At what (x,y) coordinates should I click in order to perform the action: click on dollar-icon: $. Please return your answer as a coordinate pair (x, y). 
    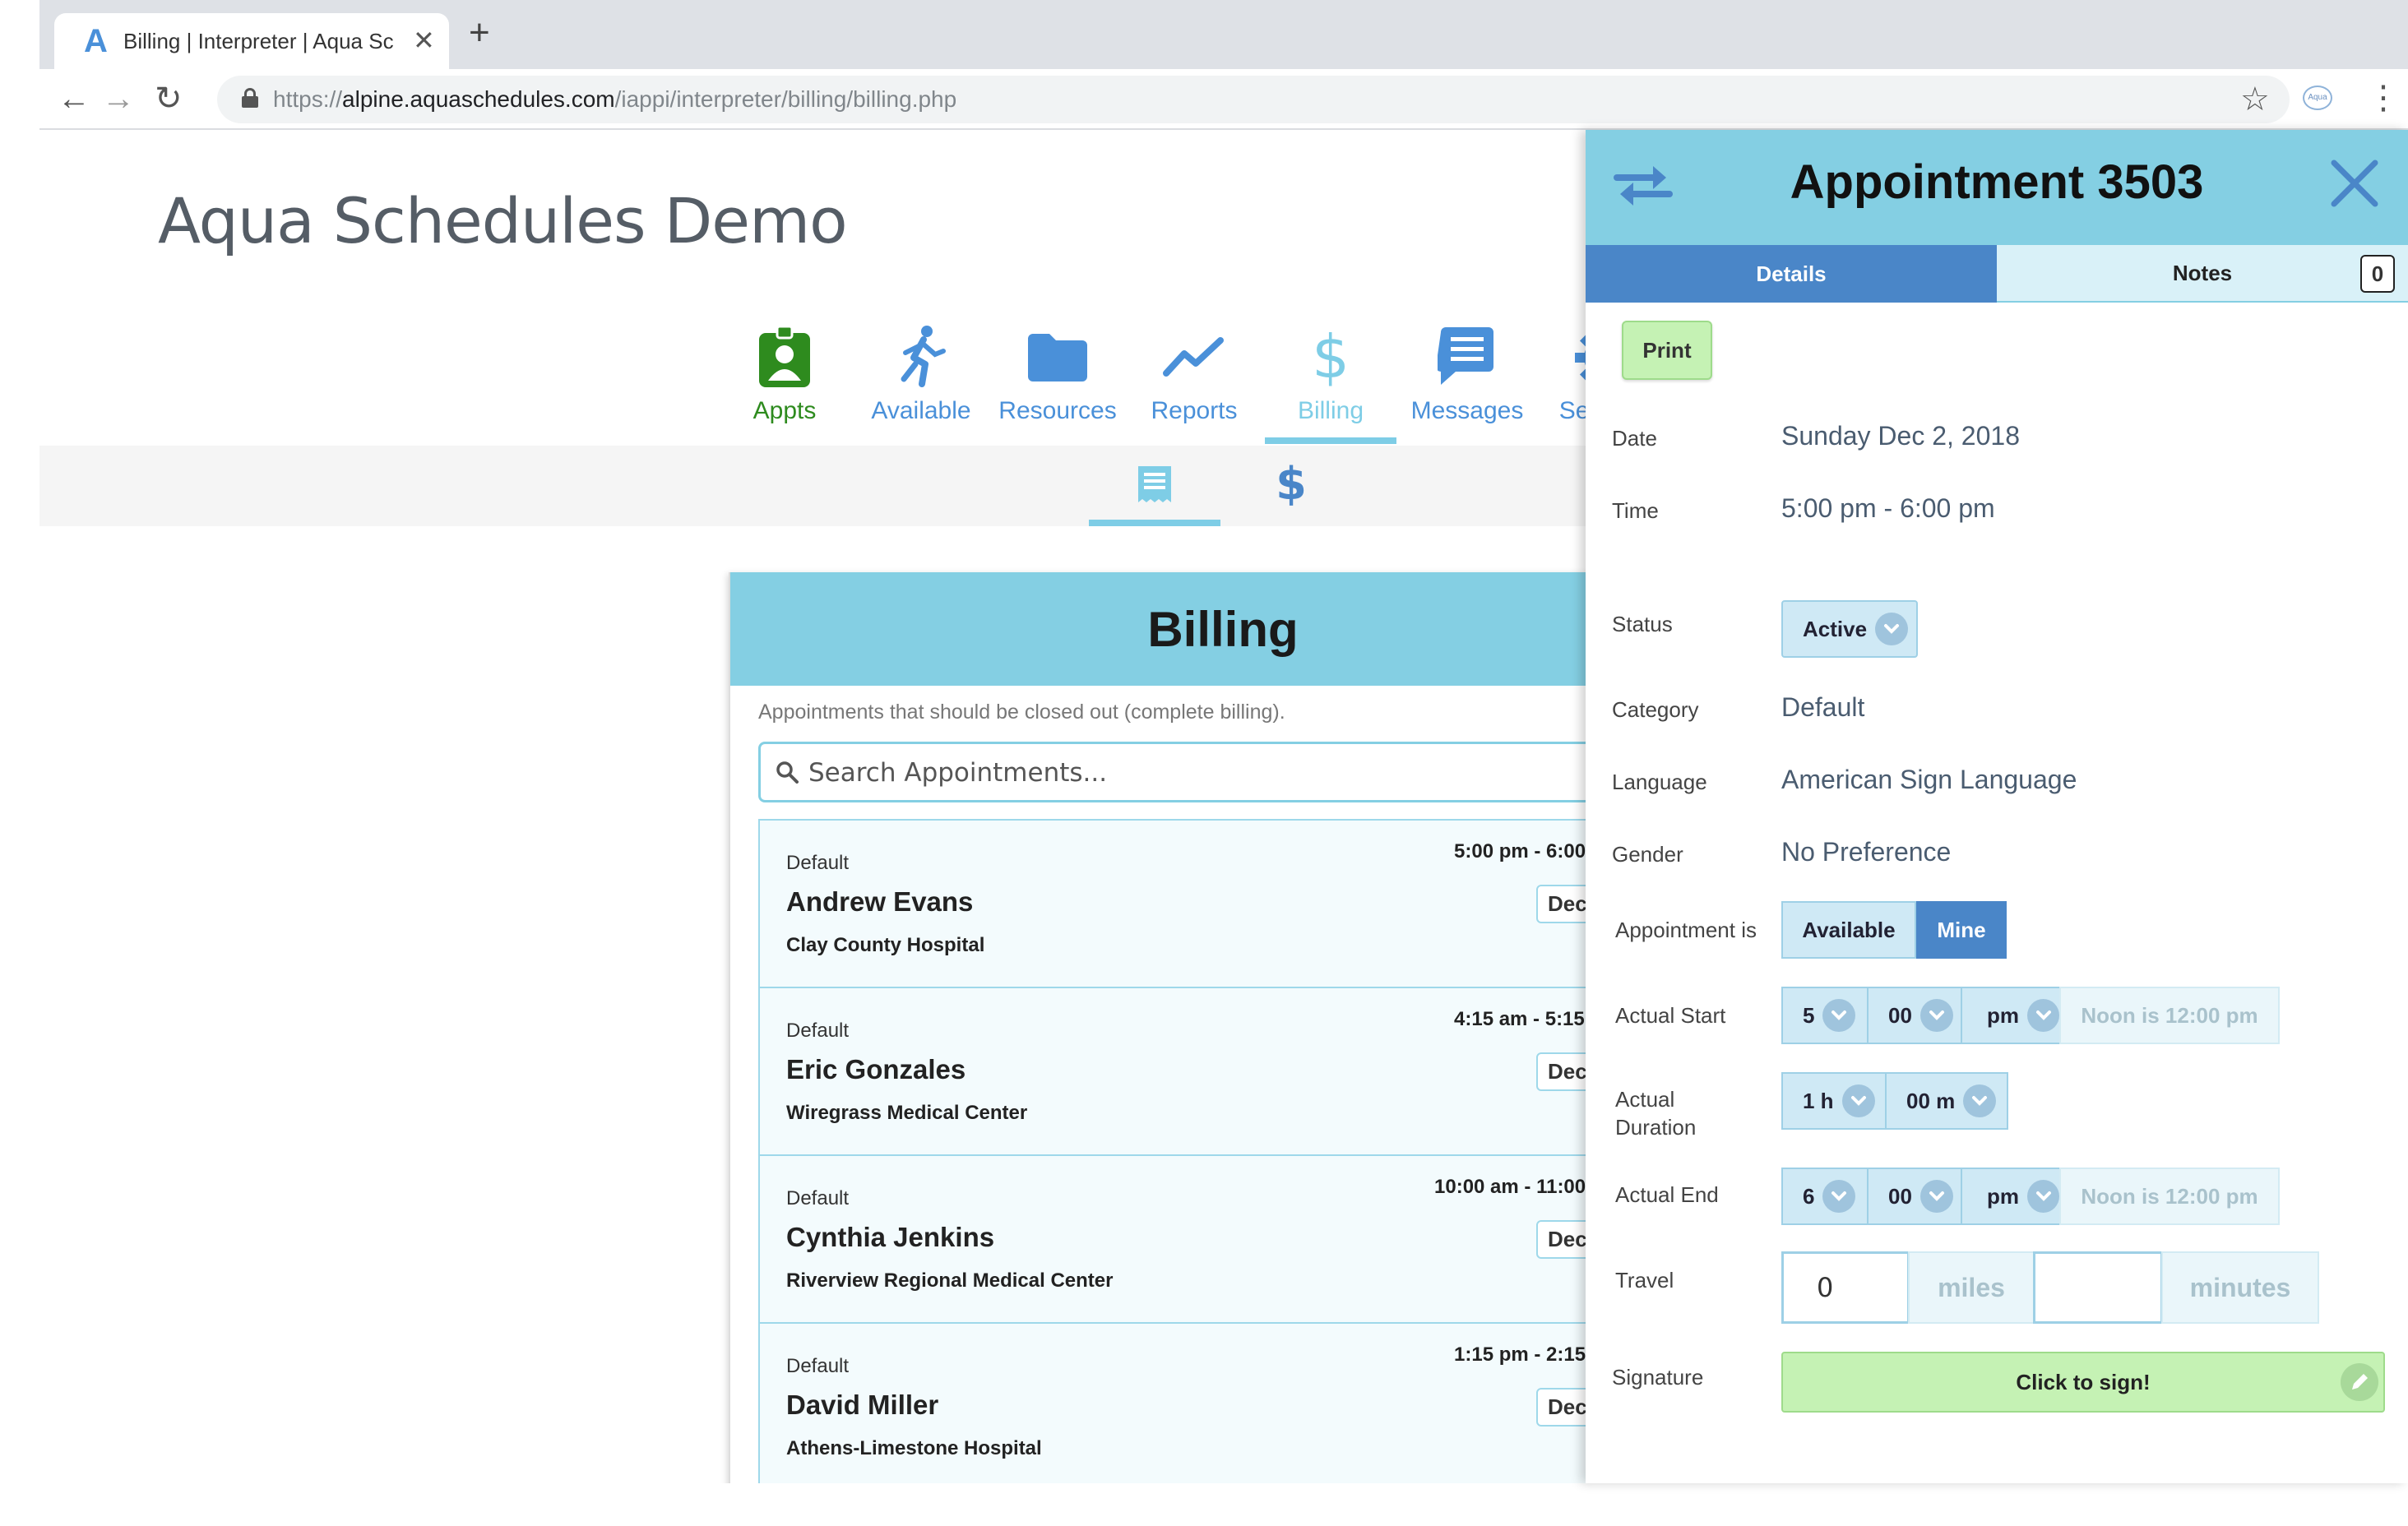
    Looking at the image, I should click on (1291, 485).